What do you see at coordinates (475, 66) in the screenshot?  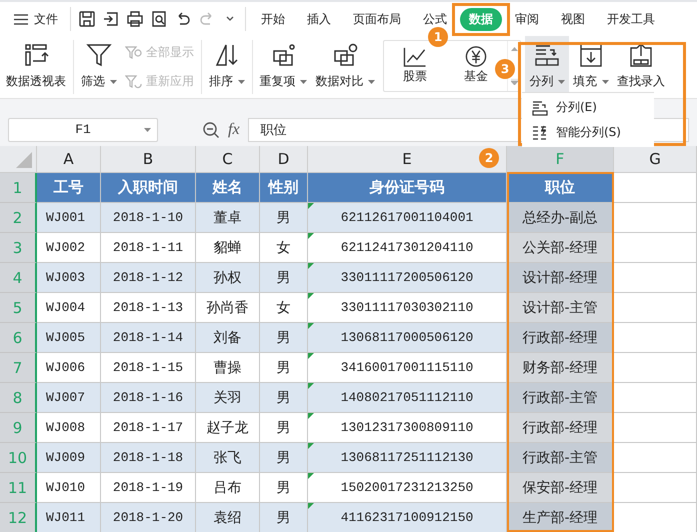 I see `gallery-item: 基金` at bounding box center [475, 66].